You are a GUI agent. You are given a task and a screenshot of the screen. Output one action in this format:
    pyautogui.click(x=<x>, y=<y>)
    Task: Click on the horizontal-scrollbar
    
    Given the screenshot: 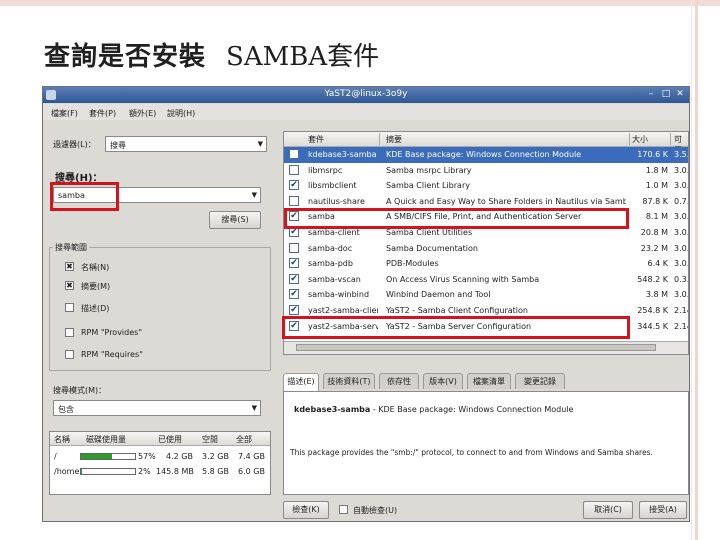 What is the action you would take?
    pyautogui.click(x=486, y=347)
    